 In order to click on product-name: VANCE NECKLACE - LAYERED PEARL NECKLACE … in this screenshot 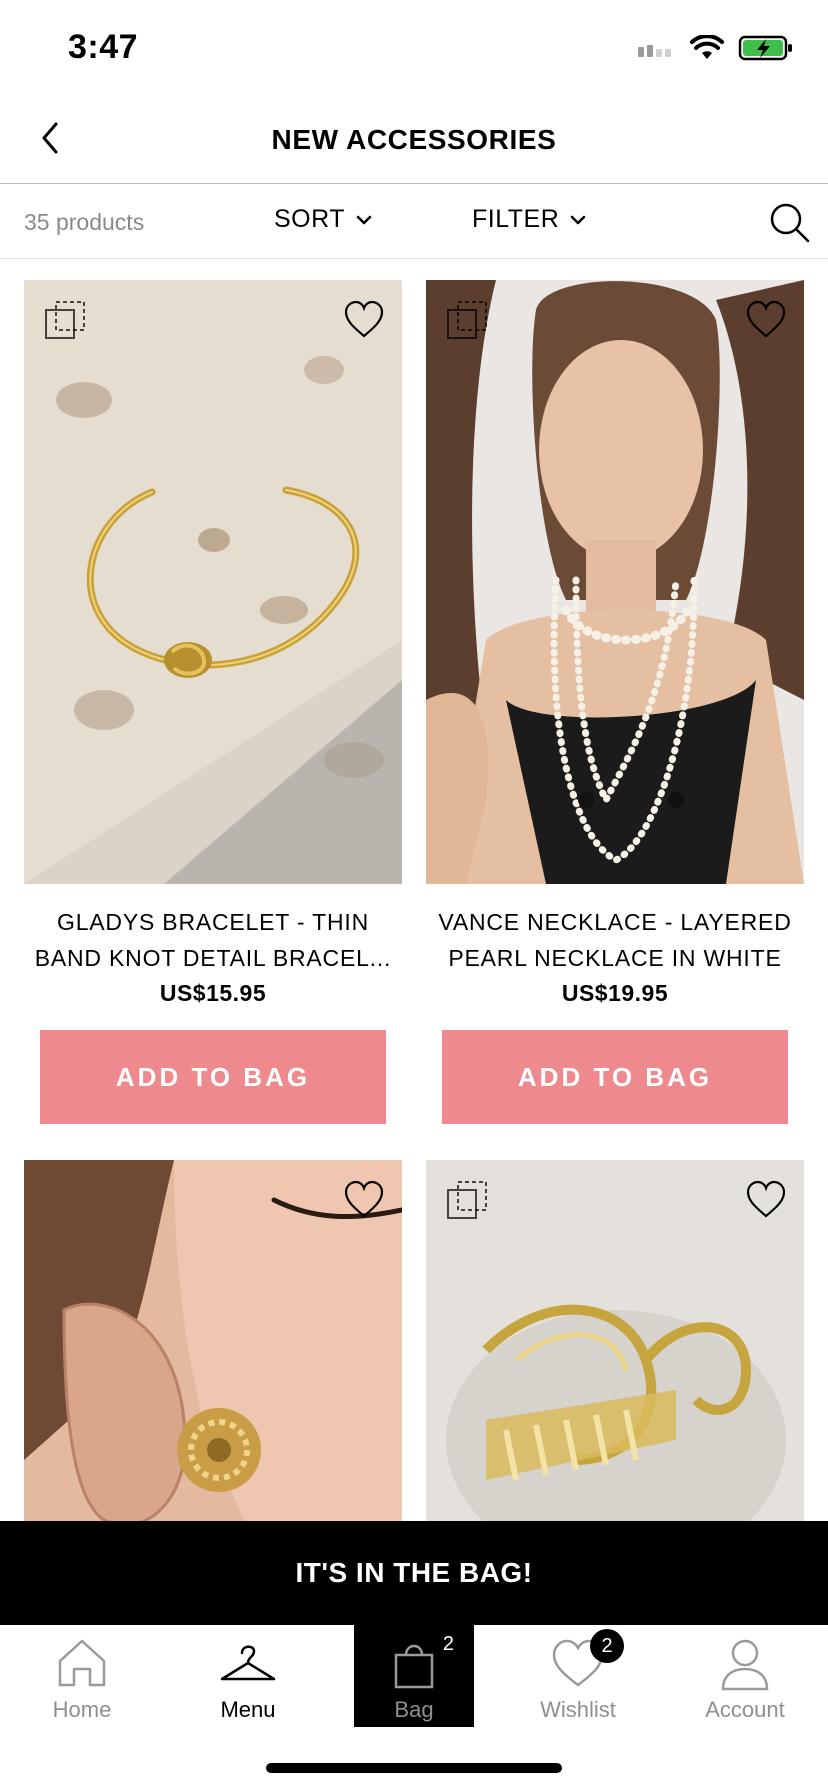, I will do `click(615, 940)`.